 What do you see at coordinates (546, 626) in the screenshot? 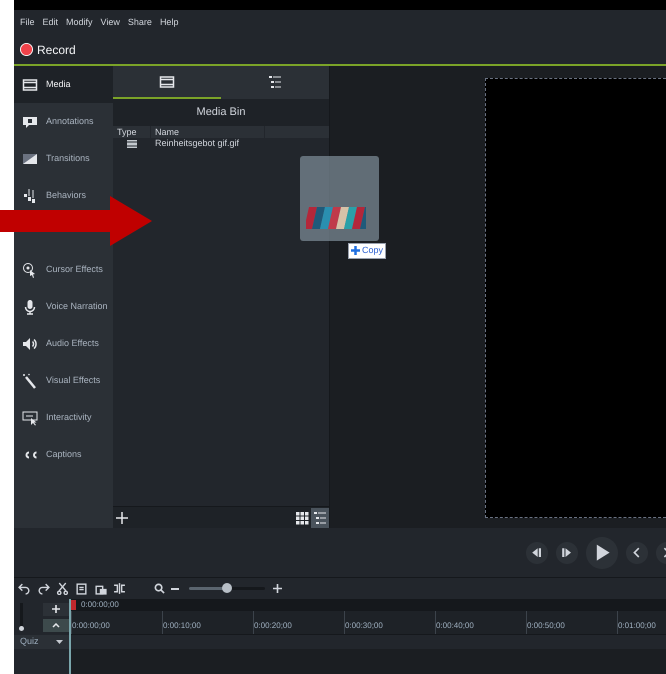
I see `time-label: 0:00:50;00` at bounding box center [546, 626].